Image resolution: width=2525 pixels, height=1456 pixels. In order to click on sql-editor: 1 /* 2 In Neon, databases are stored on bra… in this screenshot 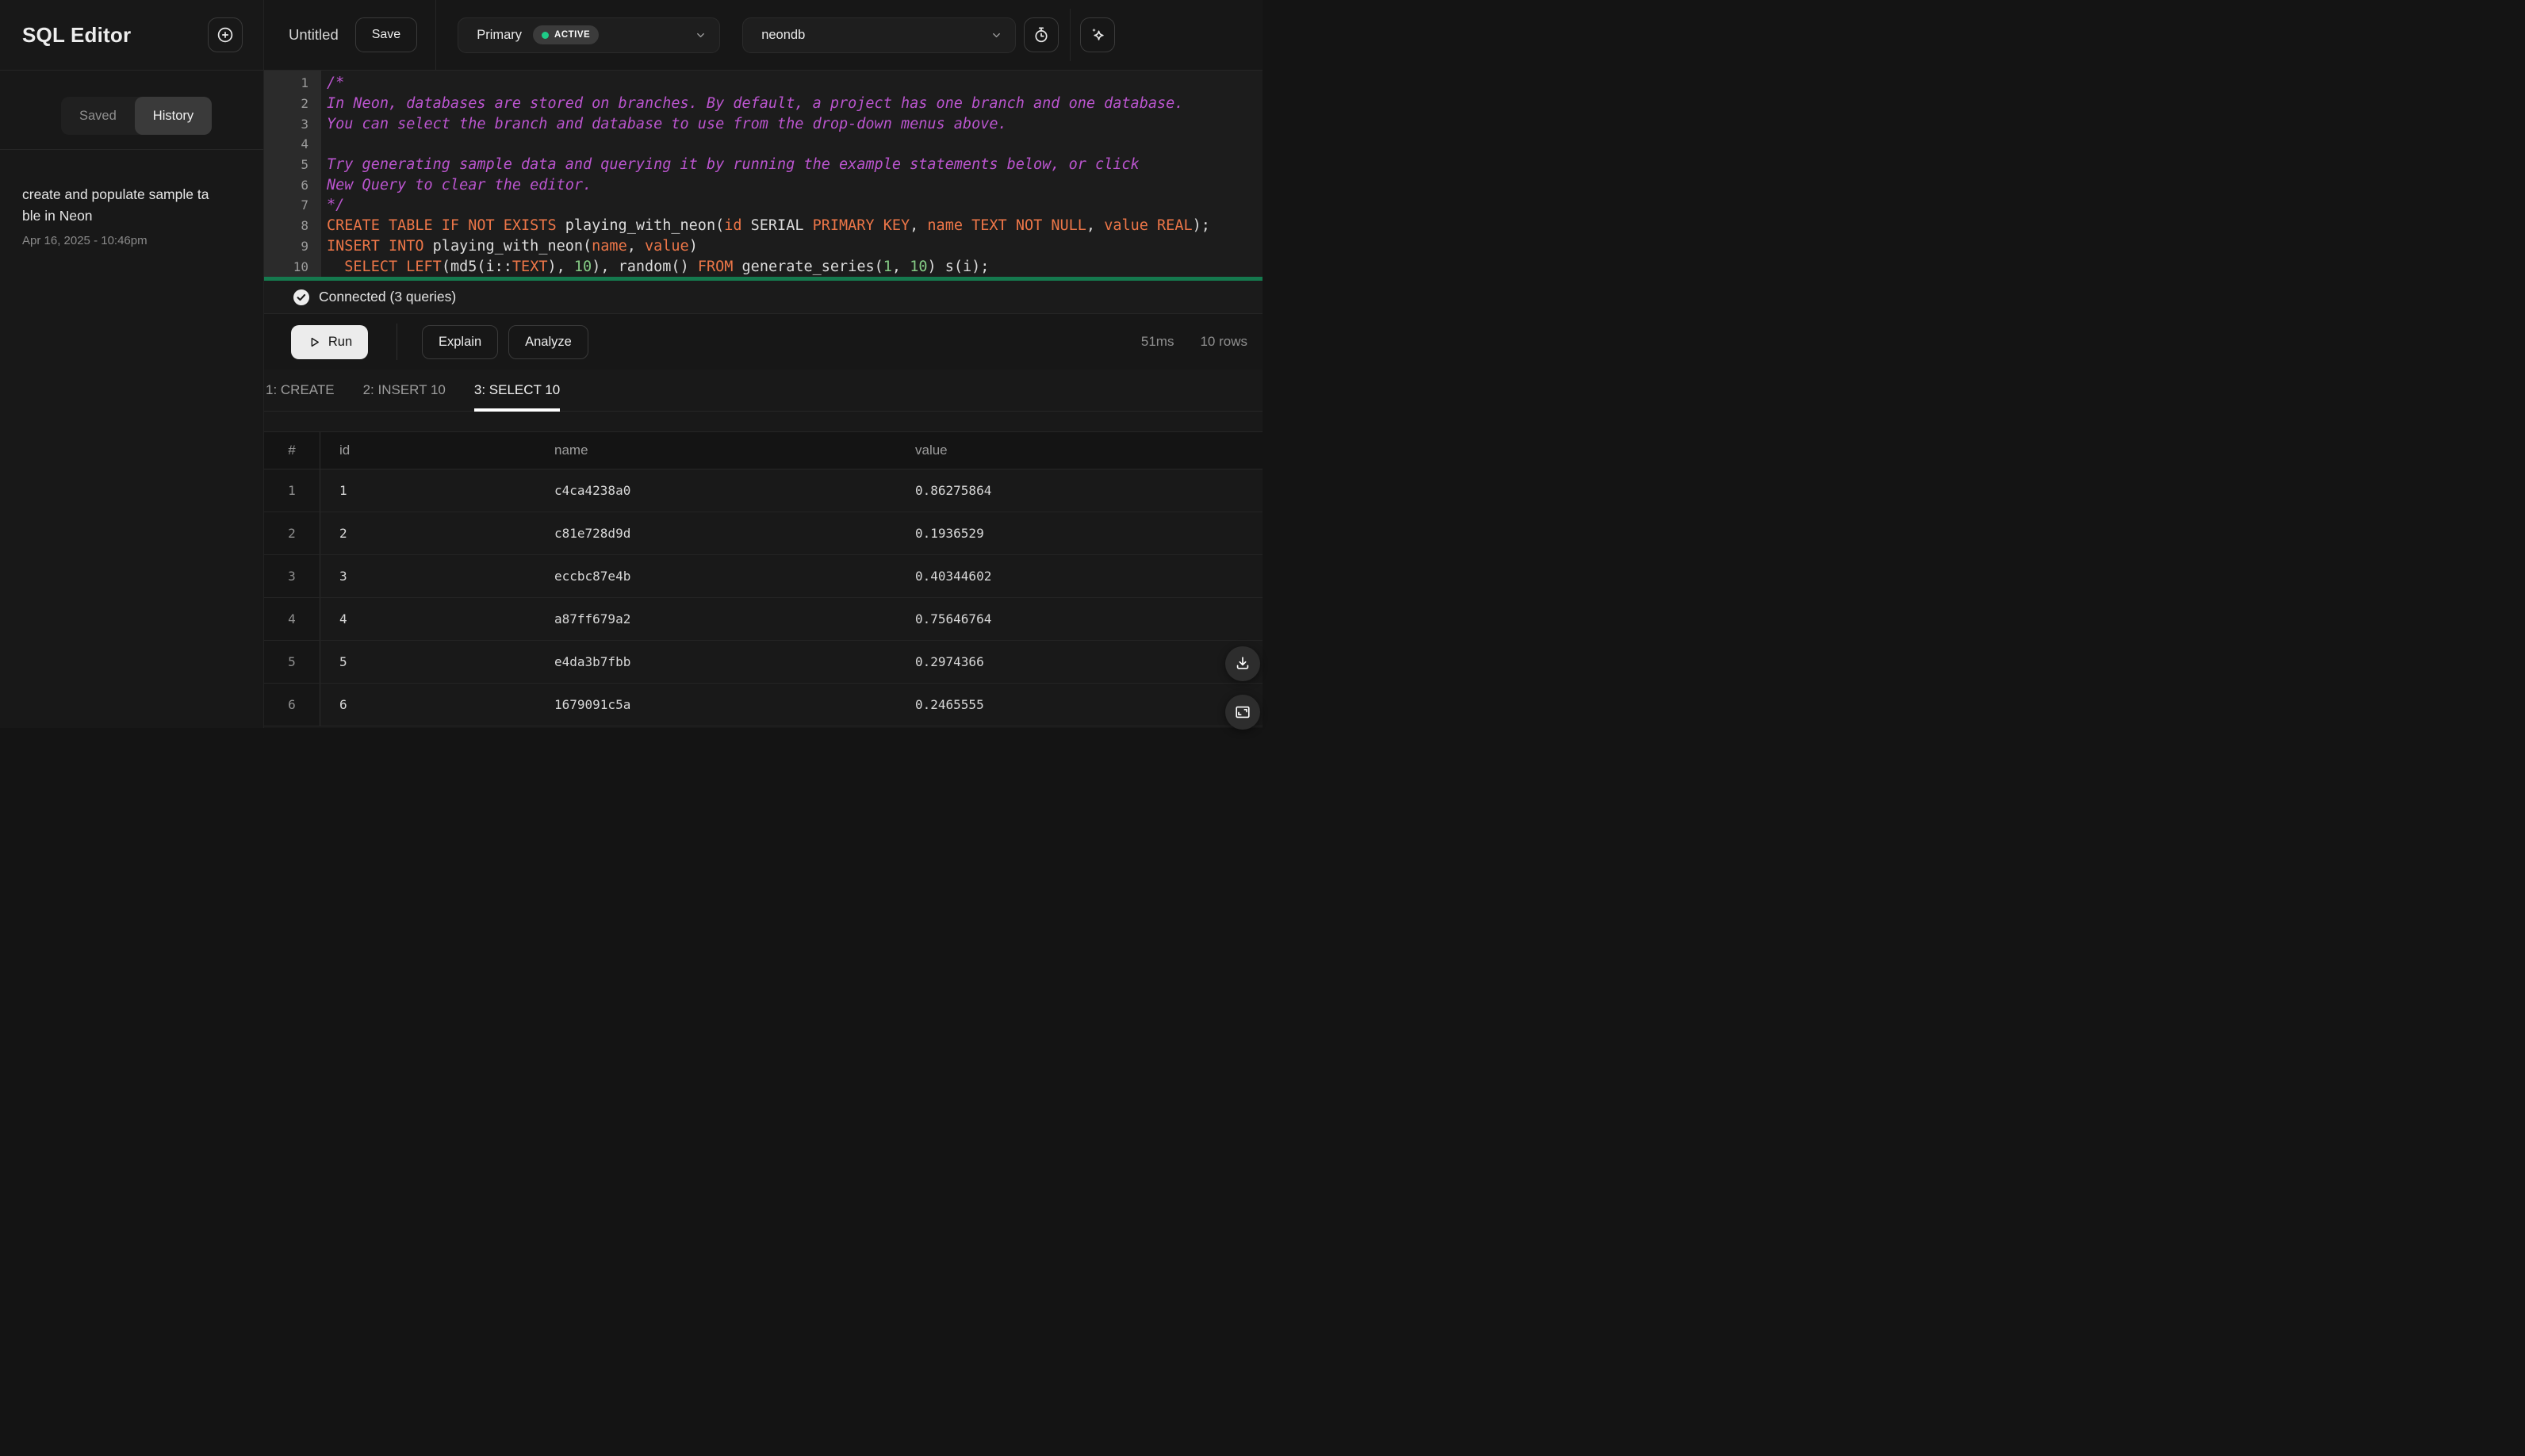, I will do `click(763, 174)`.